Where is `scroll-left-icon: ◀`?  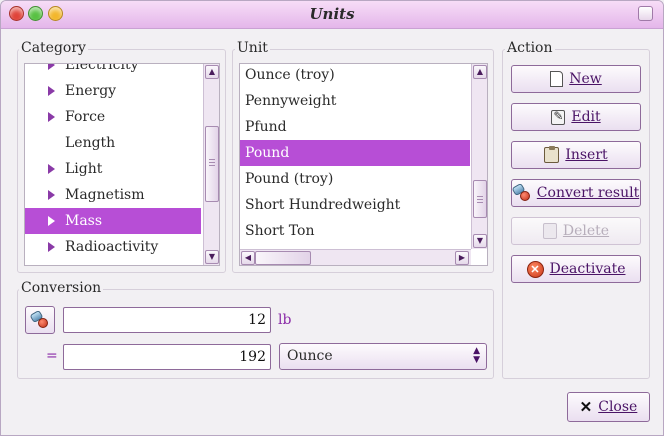 scroll-left-icon: ◀ is located at coordinates (248, 258).